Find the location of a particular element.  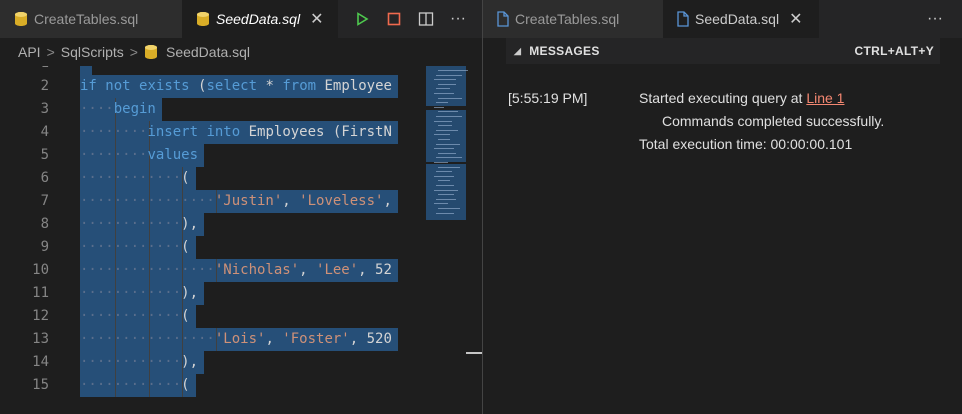

breadcrumb-file: SeedData.sql is located at coordinates (208, 52).